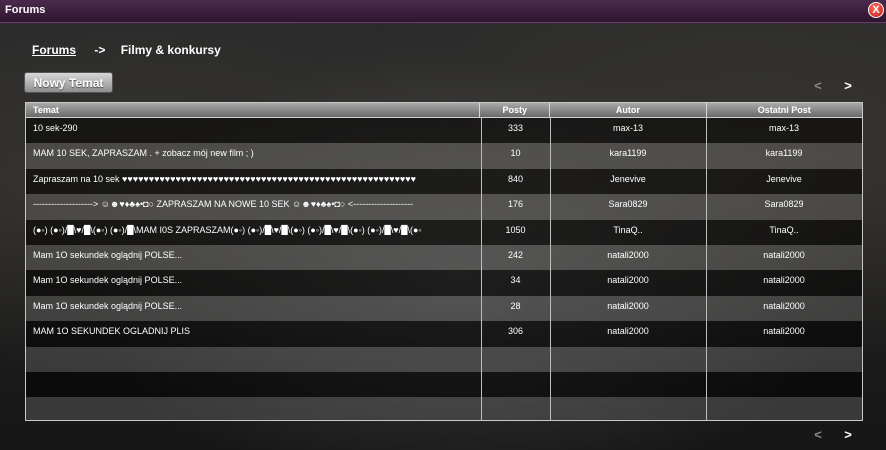  What do you see at coordinates (515, 153) in the screenshot?
I see `row-posts: 10` at bounding box center [515, 153].